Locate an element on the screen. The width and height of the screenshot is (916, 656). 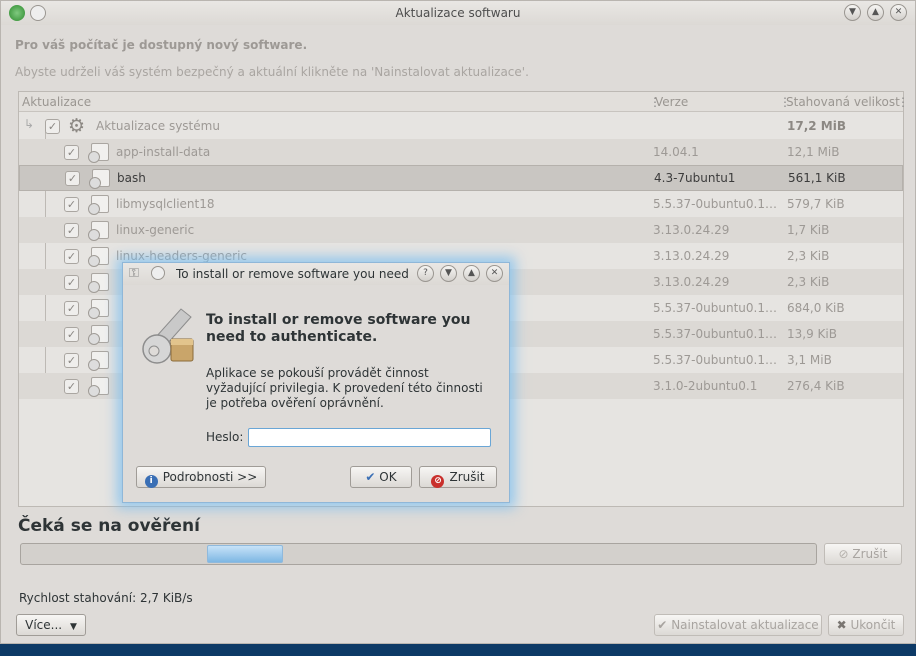
more-button: Více... ▼ is located at coordinates (51, 625).